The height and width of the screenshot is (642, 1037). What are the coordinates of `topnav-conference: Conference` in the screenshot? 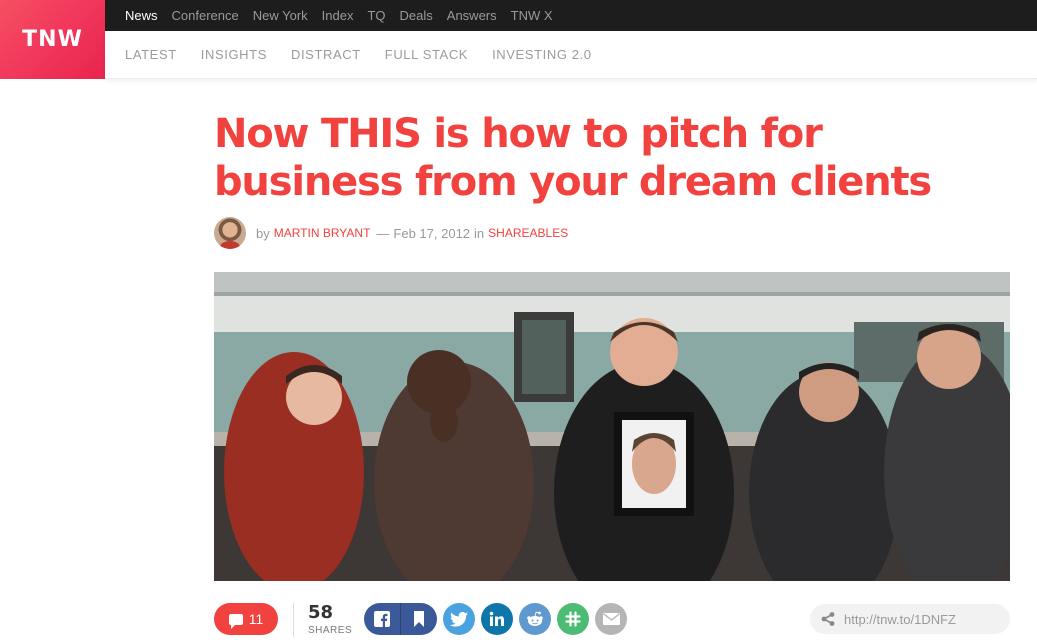 It's located at (205, 15).